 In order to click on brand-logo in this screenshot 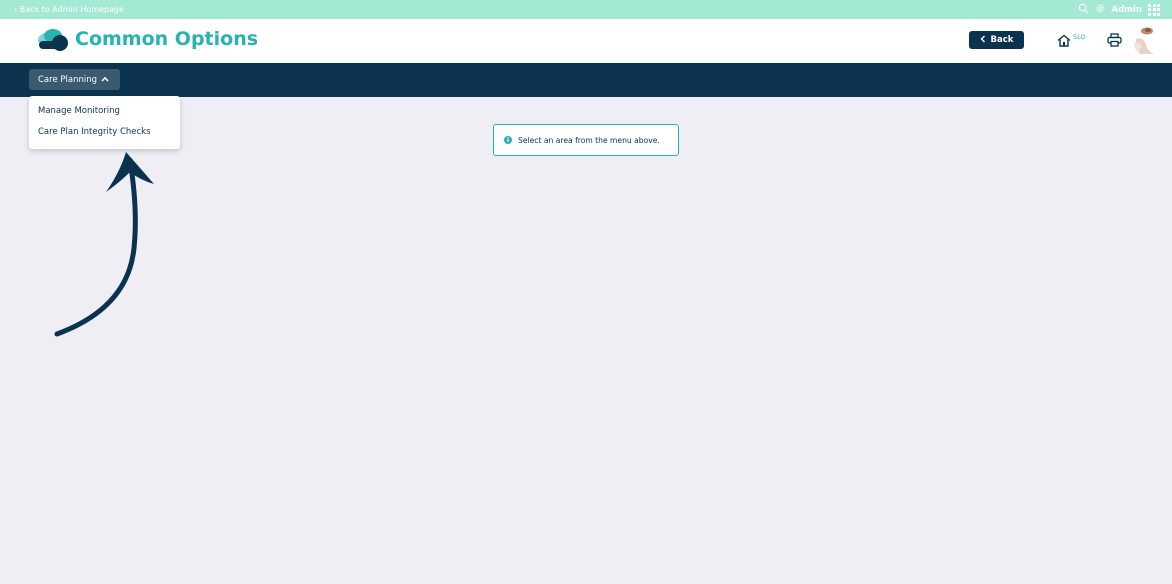, I will do `click(53, 40)`.